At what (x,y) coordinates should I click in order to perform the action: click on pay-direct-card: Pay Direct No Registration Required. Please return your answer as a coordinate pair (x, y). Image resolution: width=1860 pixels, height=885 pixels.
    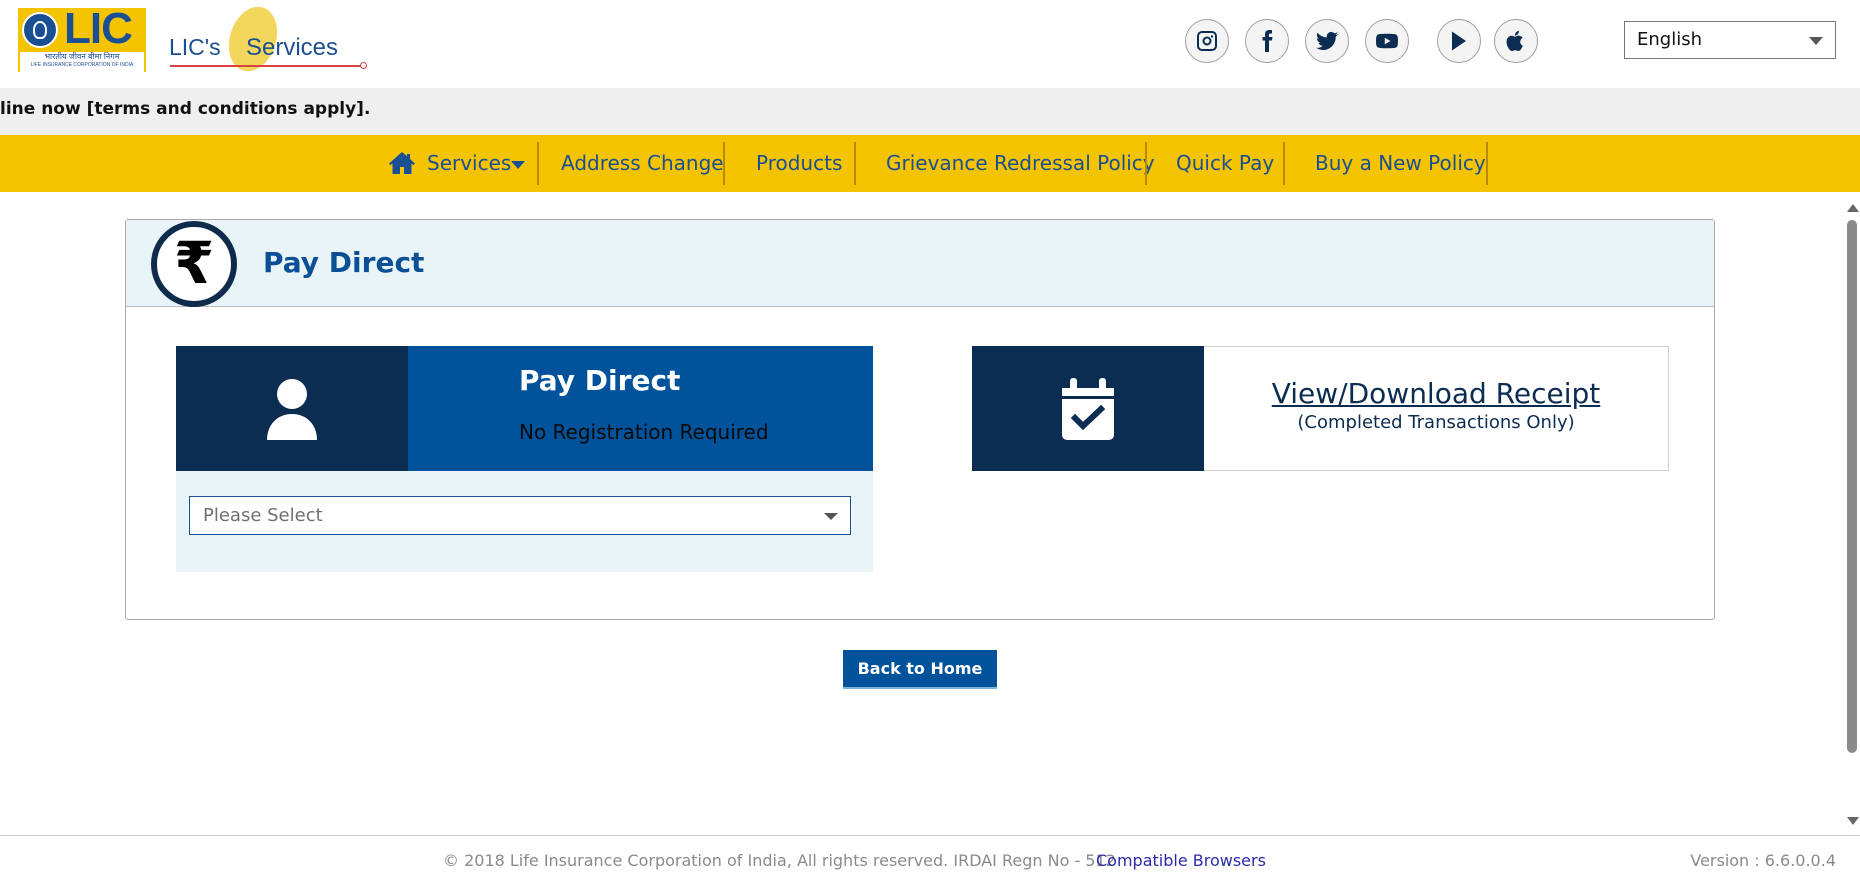
    Looking at the image, I should click on (524, 408).